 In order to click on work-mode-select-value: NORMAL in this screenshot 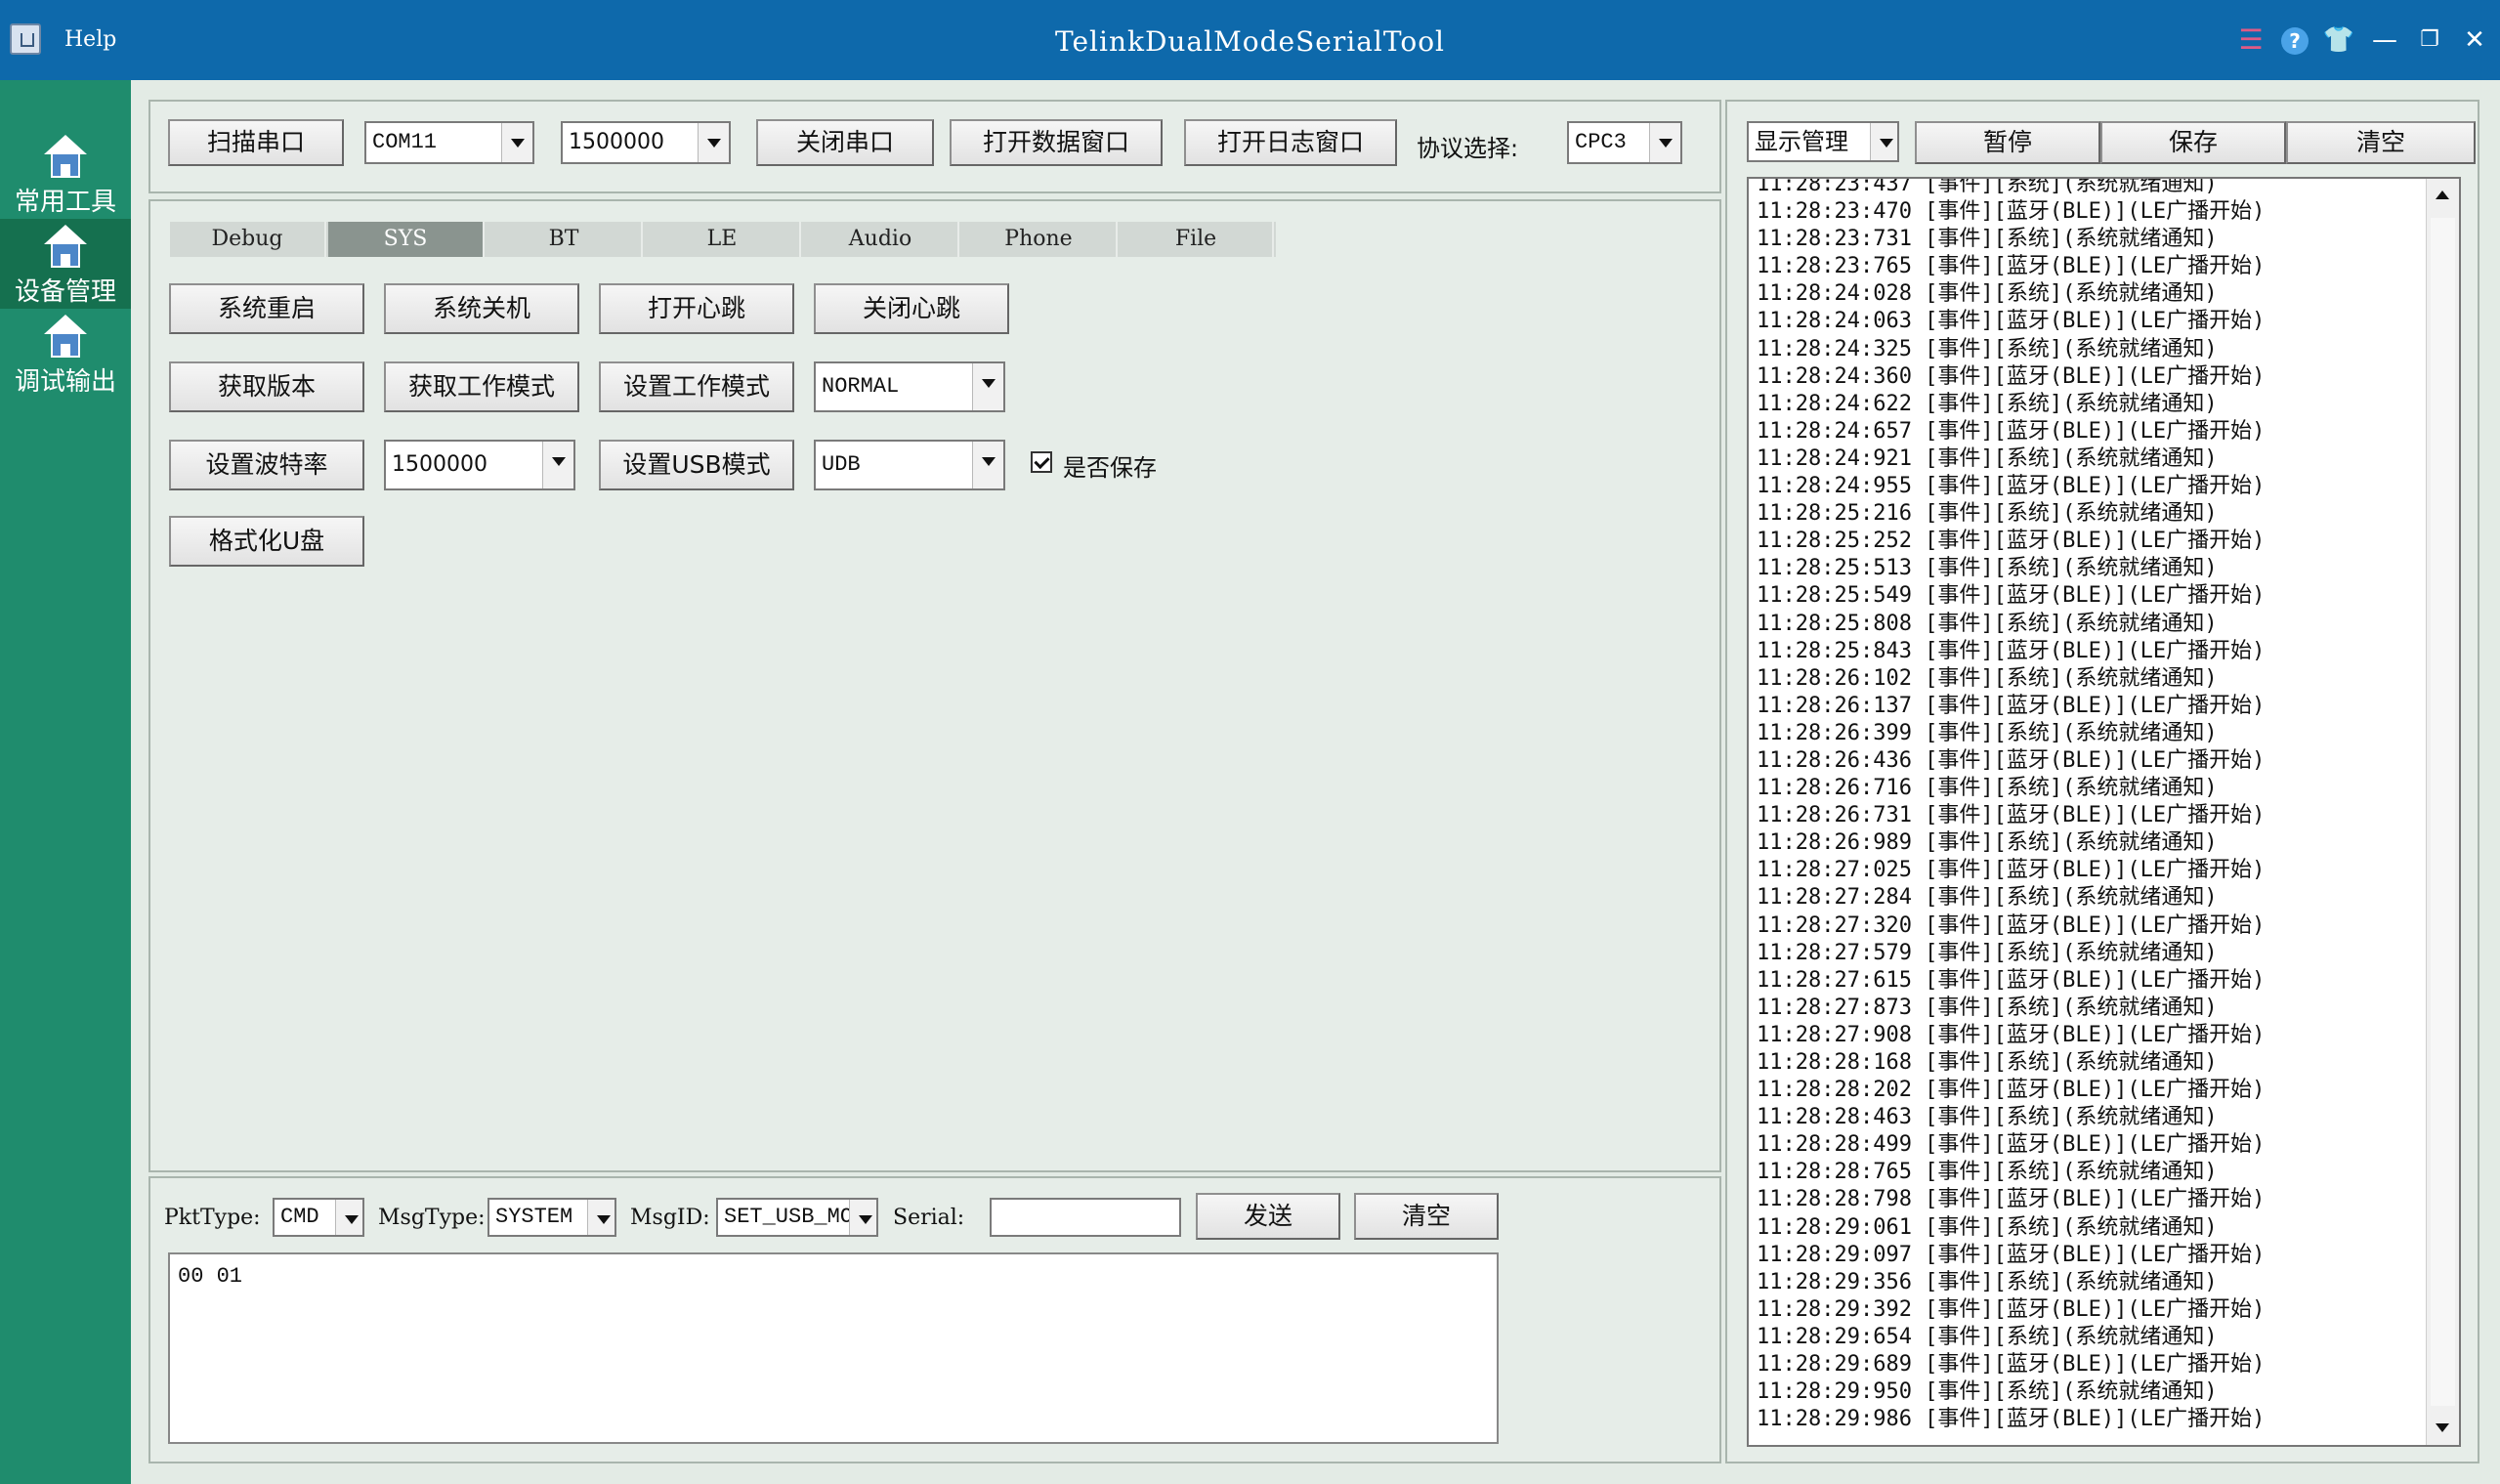, I will do `click(861, 386)`.